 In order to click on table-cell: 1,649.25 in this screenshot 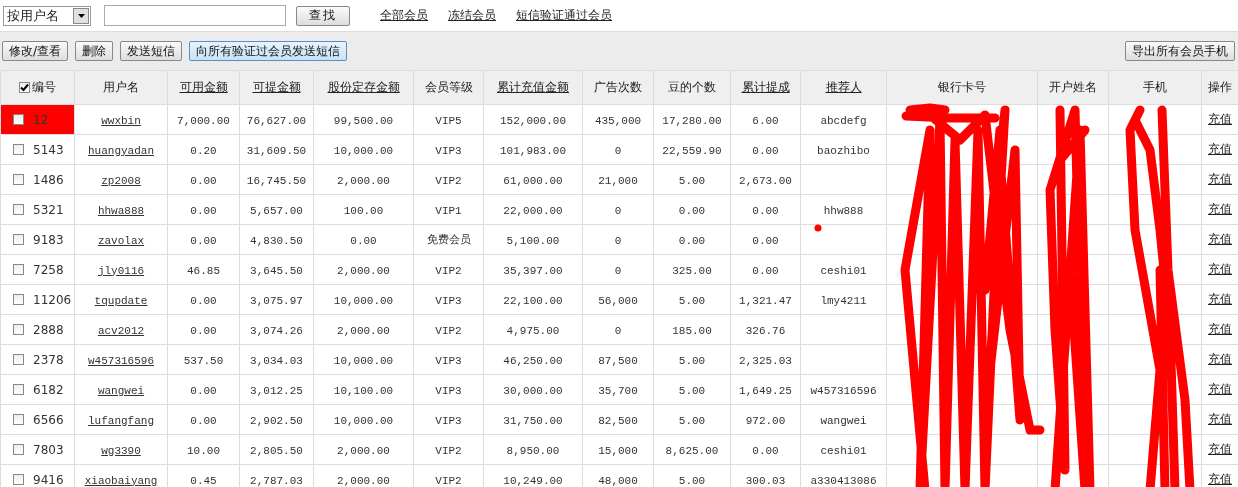, I will do `click(765, 390)`.